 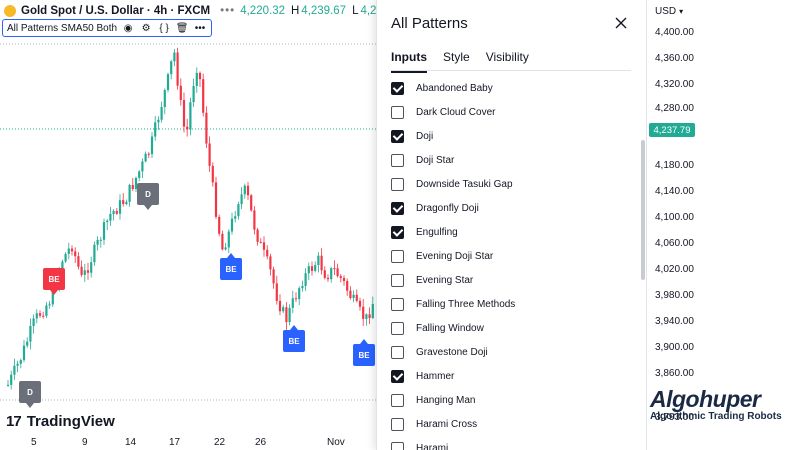 I want to click on pattern-option: Hanging Man, so click(x=511, y=400).